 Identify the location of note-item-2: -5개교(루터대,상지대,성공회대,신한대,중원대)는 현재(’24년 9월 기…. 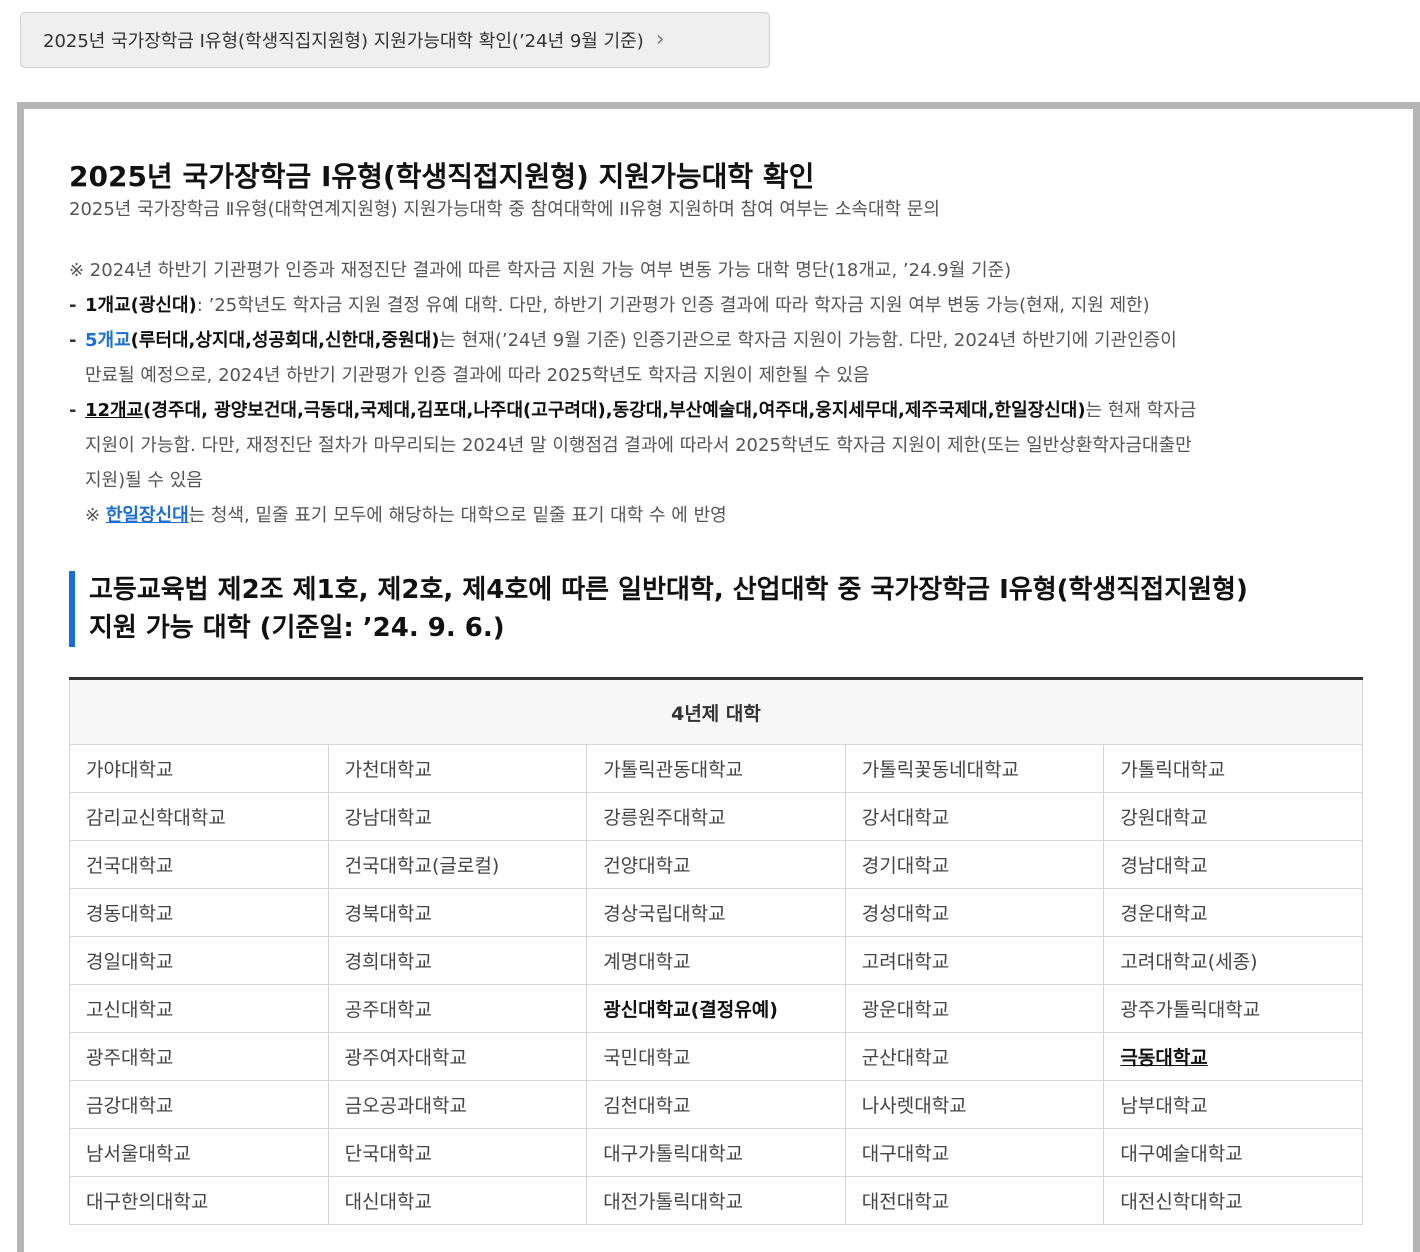
(719, 340).